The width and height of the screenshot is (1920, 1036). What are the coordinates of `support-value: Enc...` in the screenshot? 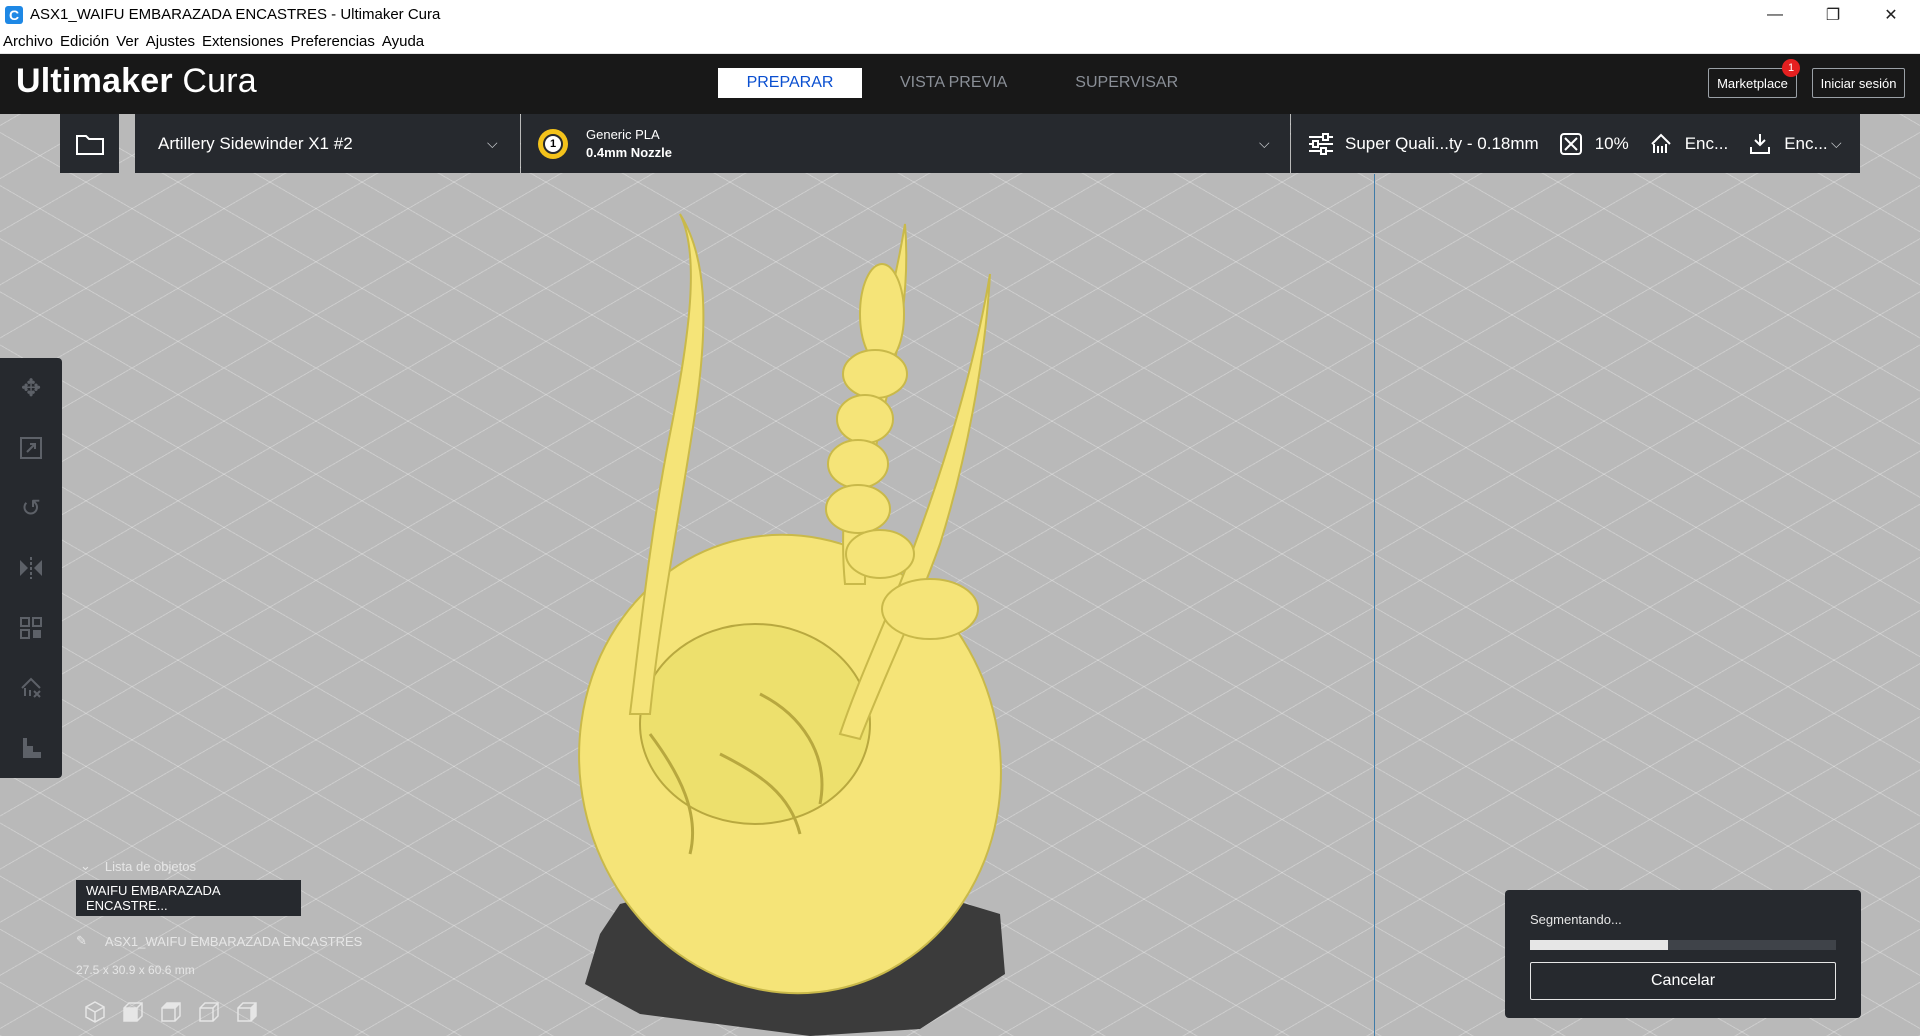 It's located at (1706, 143).